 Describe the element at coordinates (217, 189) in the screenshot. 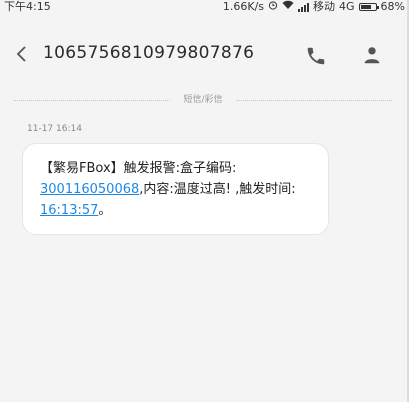

I see `message-part-2: ,内容:温度过高! ,触发时间:` at that location.